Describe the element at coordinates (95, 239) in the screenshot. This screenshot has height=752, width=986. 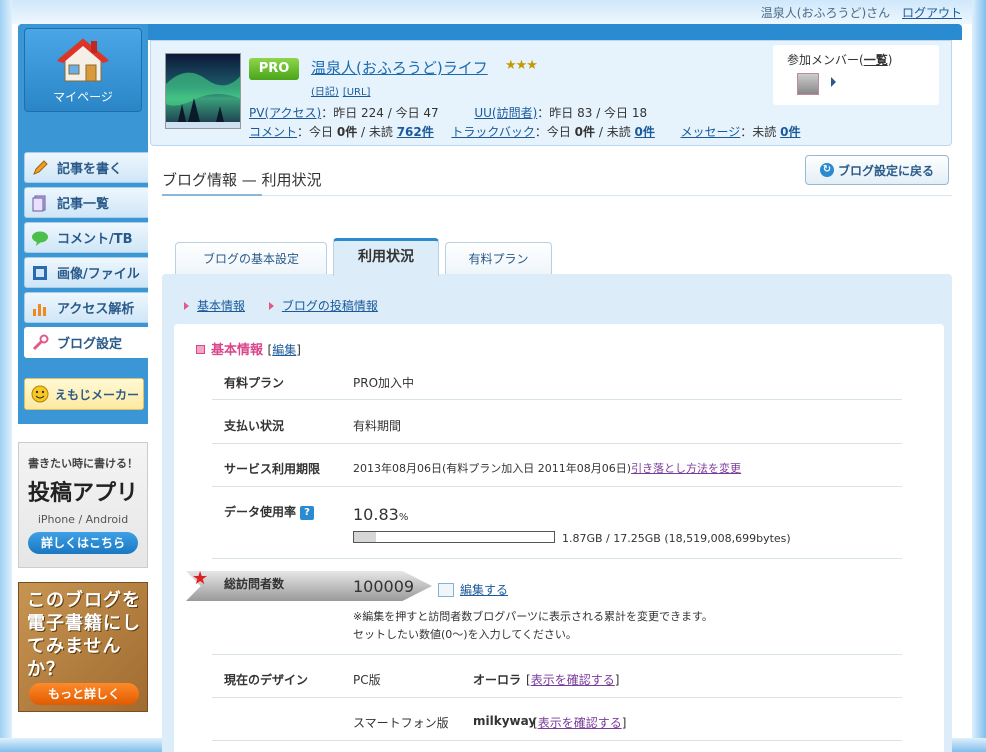
I see `sidebar-item-label: コメント/TB` at that location.